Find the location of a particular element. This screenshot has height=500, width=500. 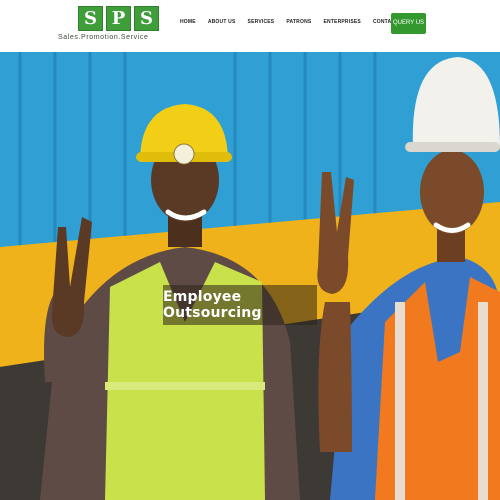

logo-tagline: Sales.Promotion.Service is located at coordinates (103, 37).